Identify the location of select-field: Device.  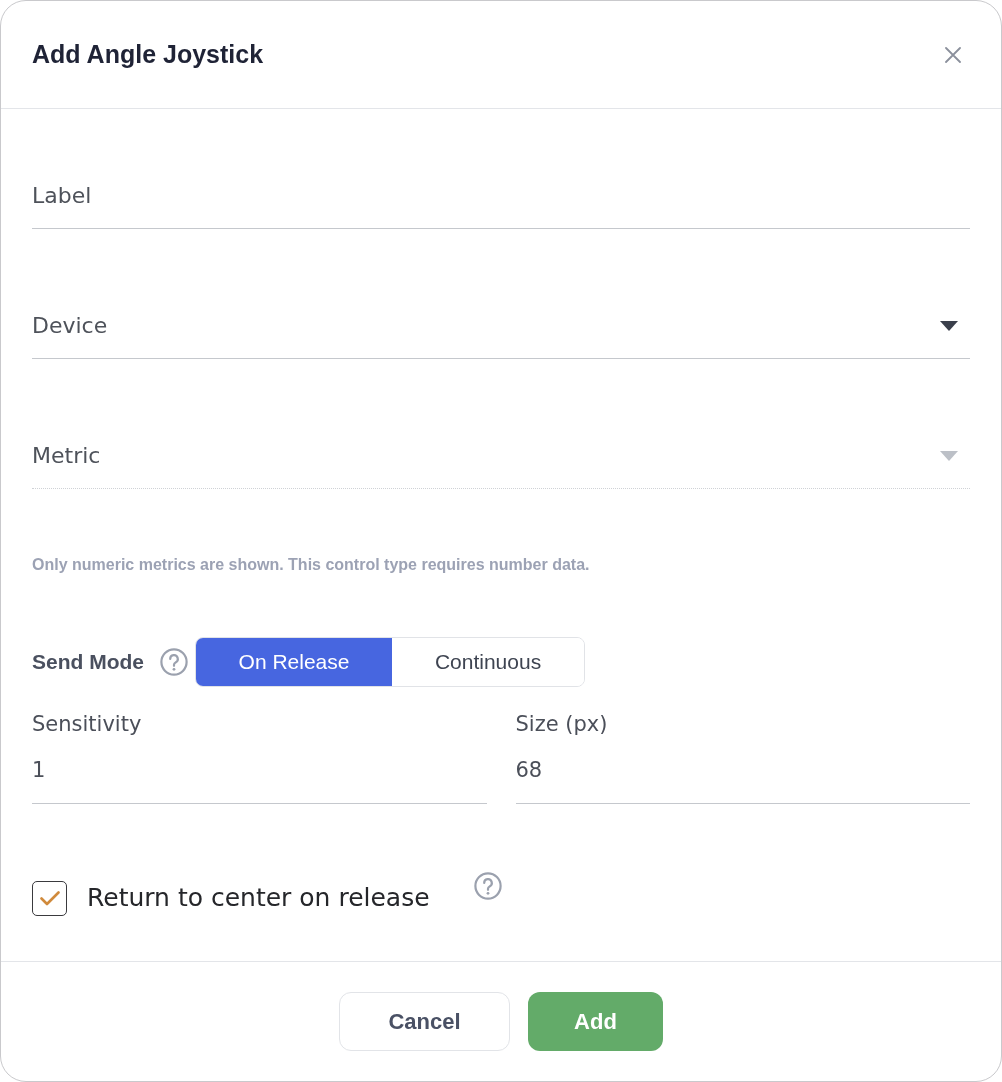
(501, 327).